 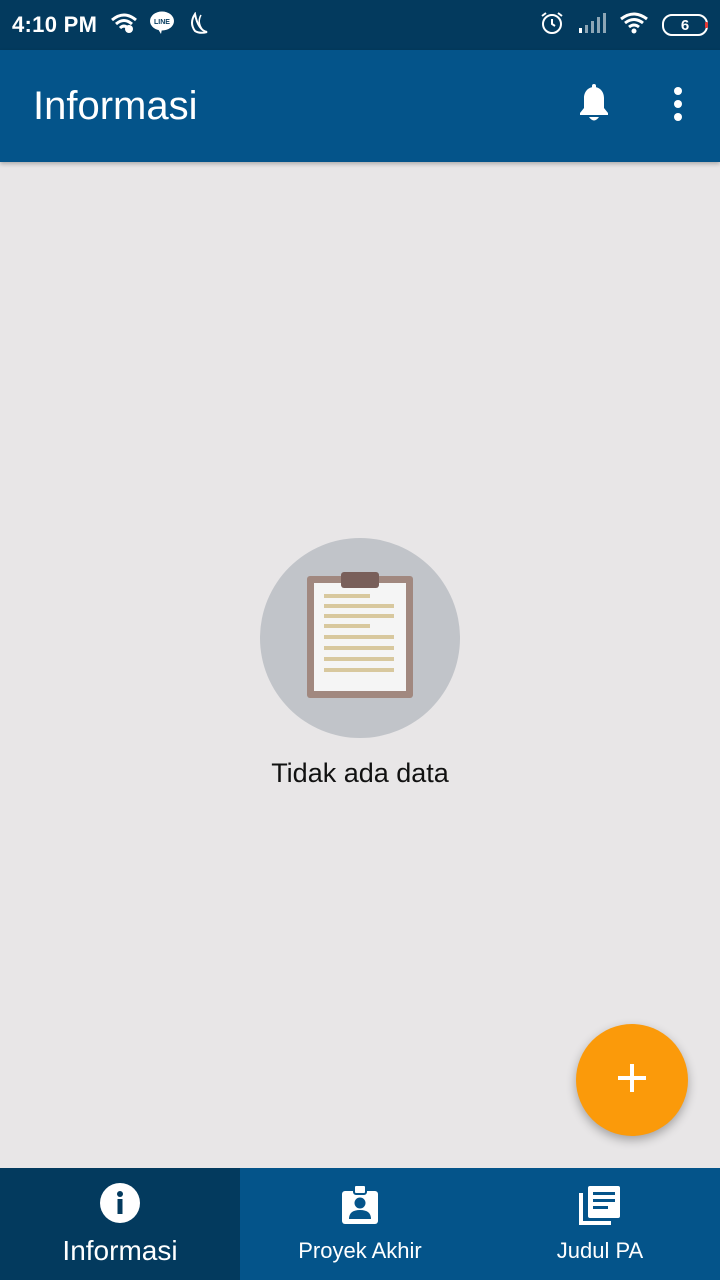 What do you see at coordinates (360, 25) in the screenshot?
I see `status-bar: 4:10 PM LINE 6` at bounding box center [360, 25].